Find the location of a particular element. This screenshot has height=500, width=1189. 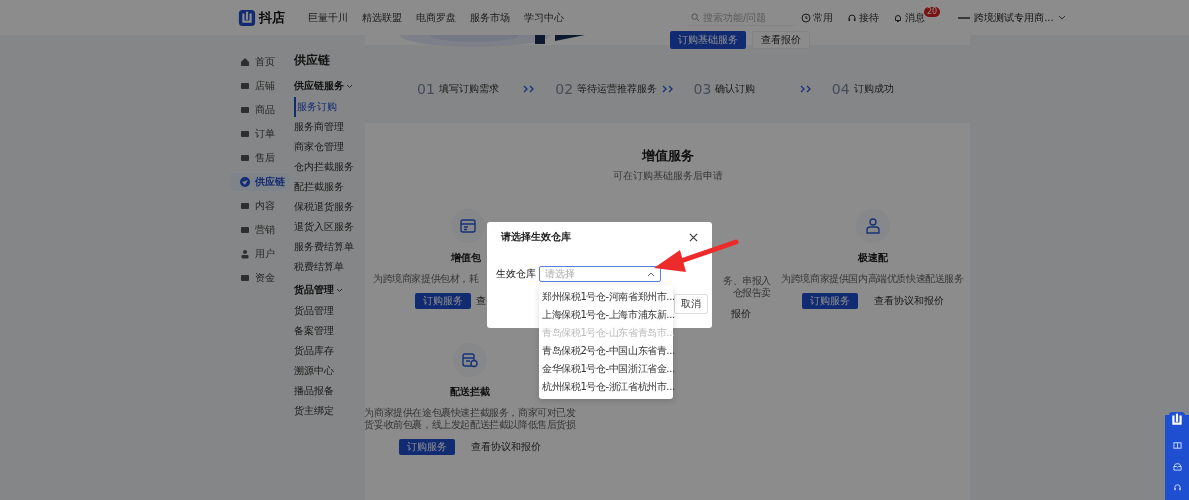

top-action: 常用 is located at coordinates (817, 17).